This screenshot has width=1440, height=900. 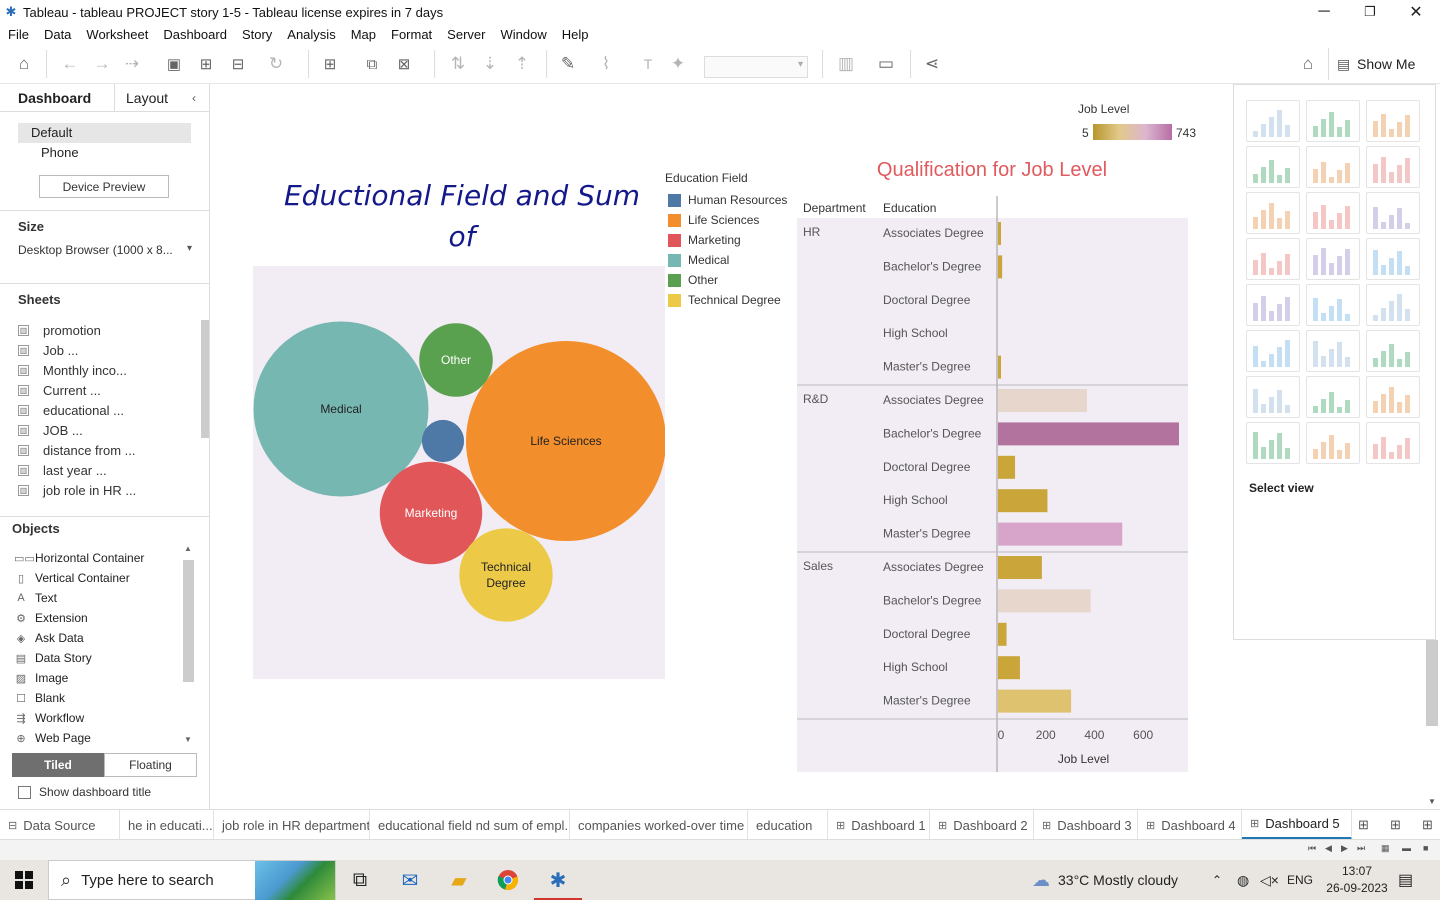 I want to click on scroll-down-icon: ▼, so click(x=1432, y=801).